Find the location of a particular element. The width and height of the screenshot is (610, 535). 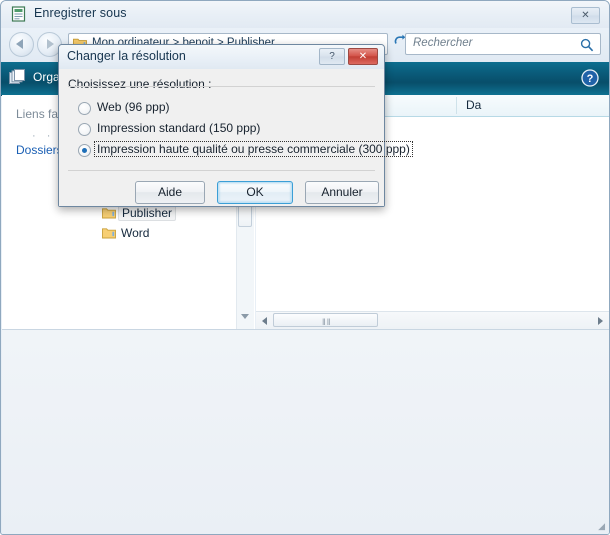

dialog-help-button: ? is located at coordinates (332, 56).